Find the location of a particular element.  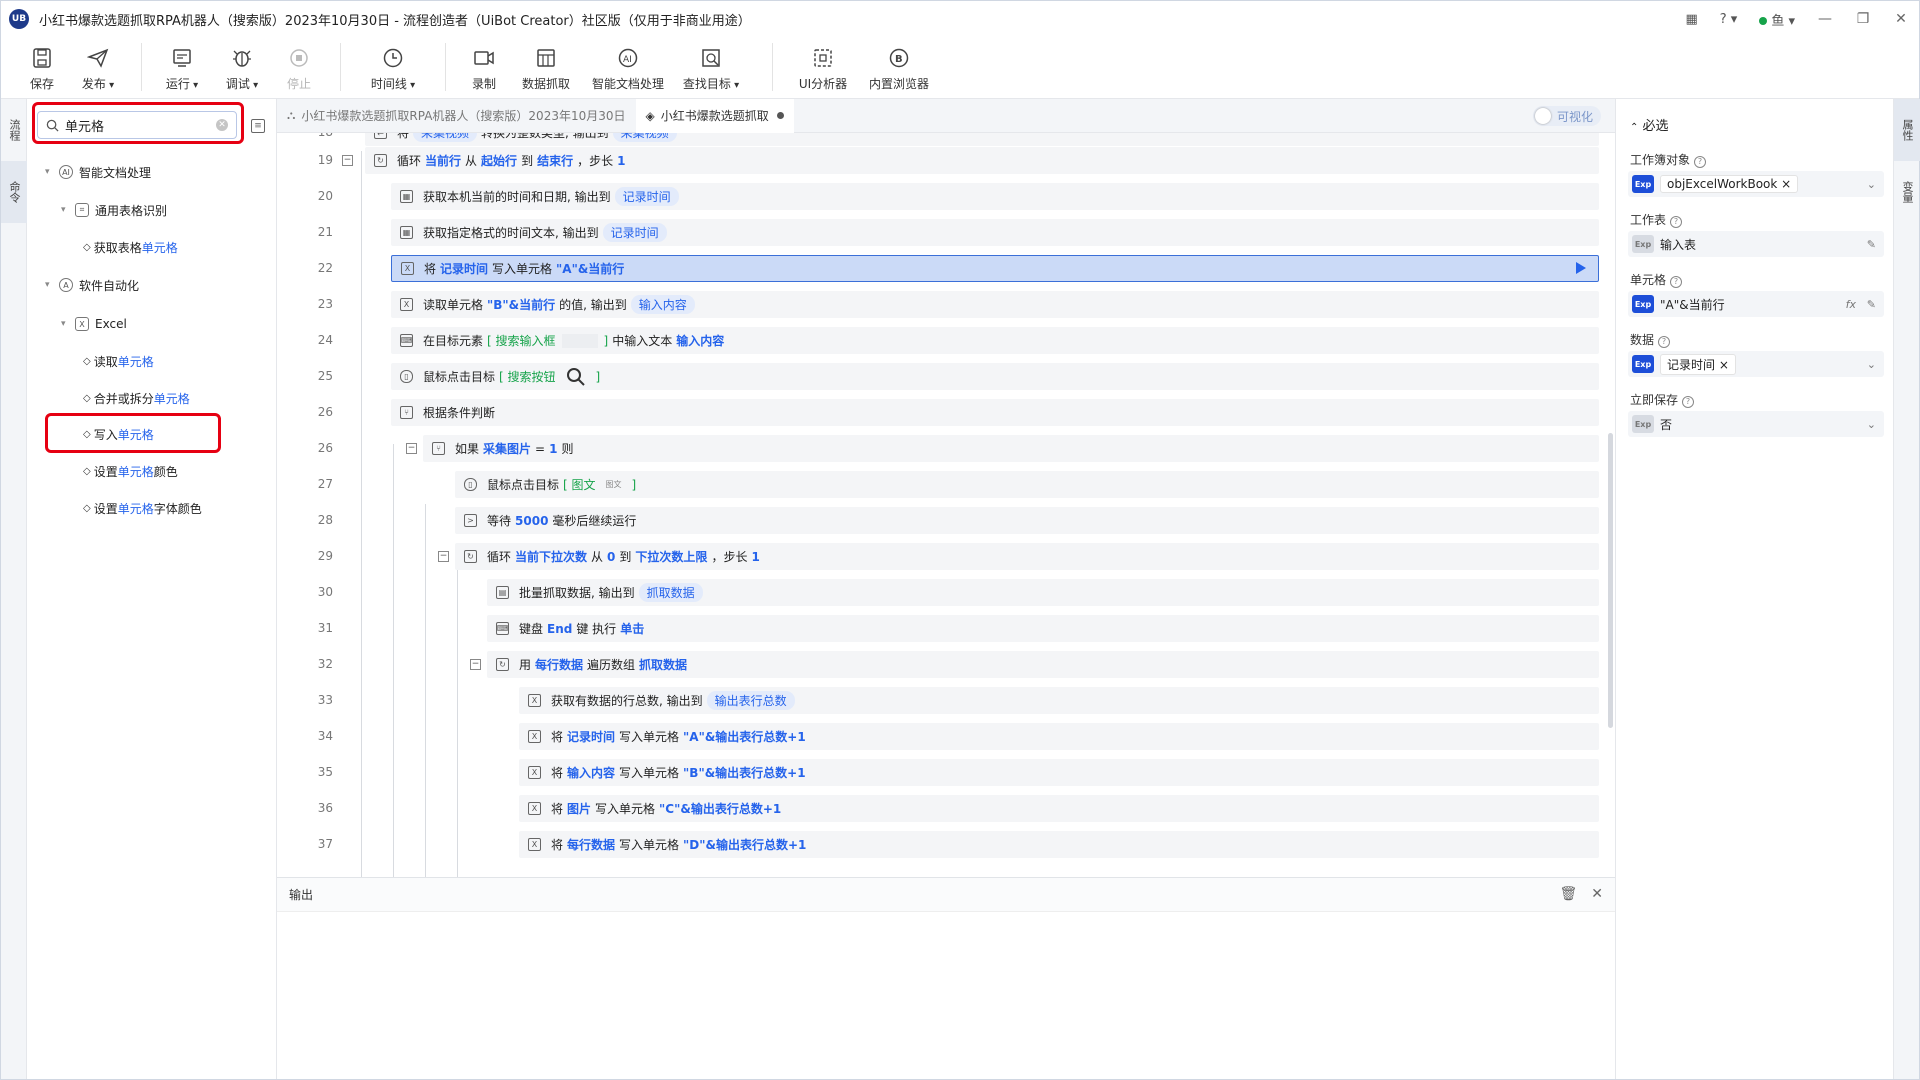

data-field: Exp 记录时间 × ⌄ is located at coordinates (1756, 364).